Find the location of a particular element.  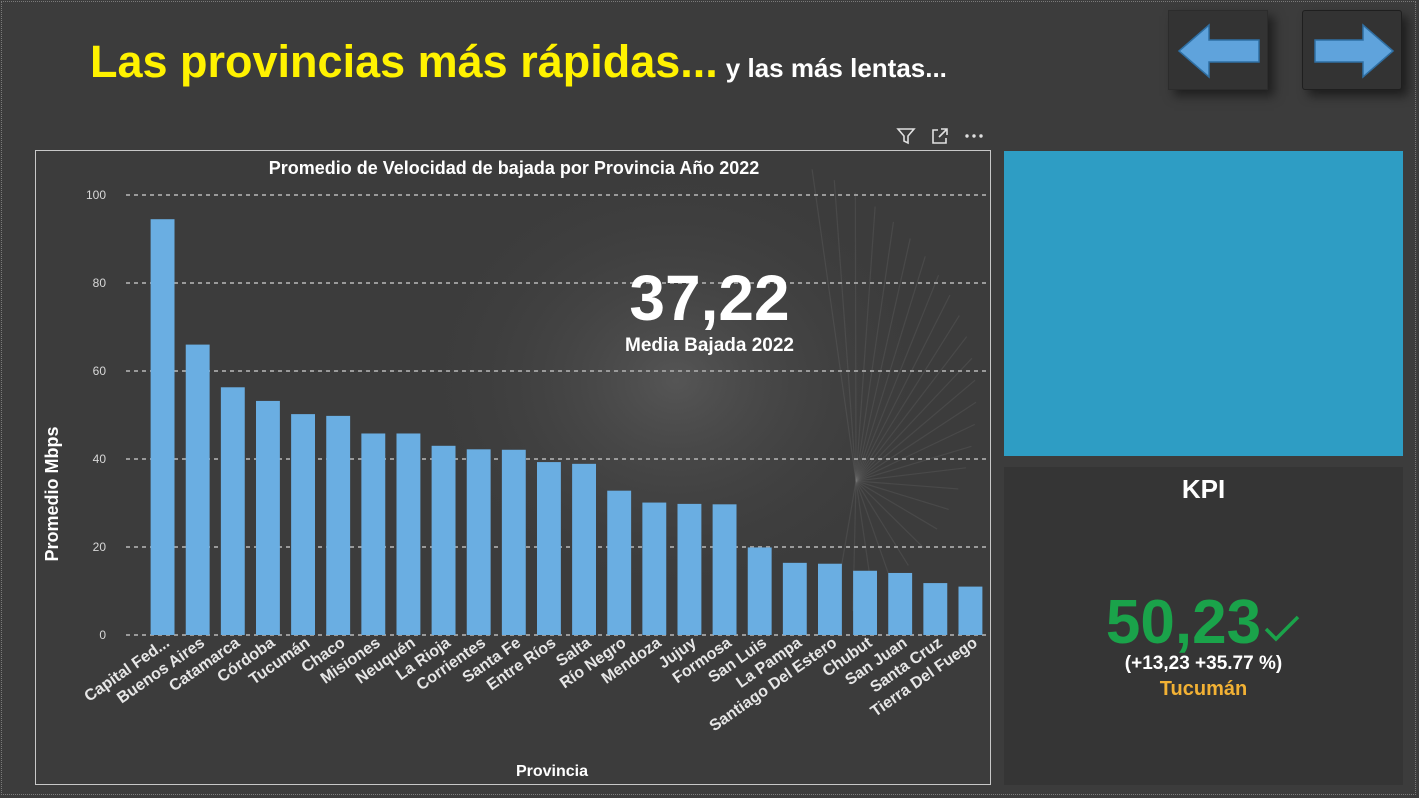

filter-icon is located at coordinates (906, 136).